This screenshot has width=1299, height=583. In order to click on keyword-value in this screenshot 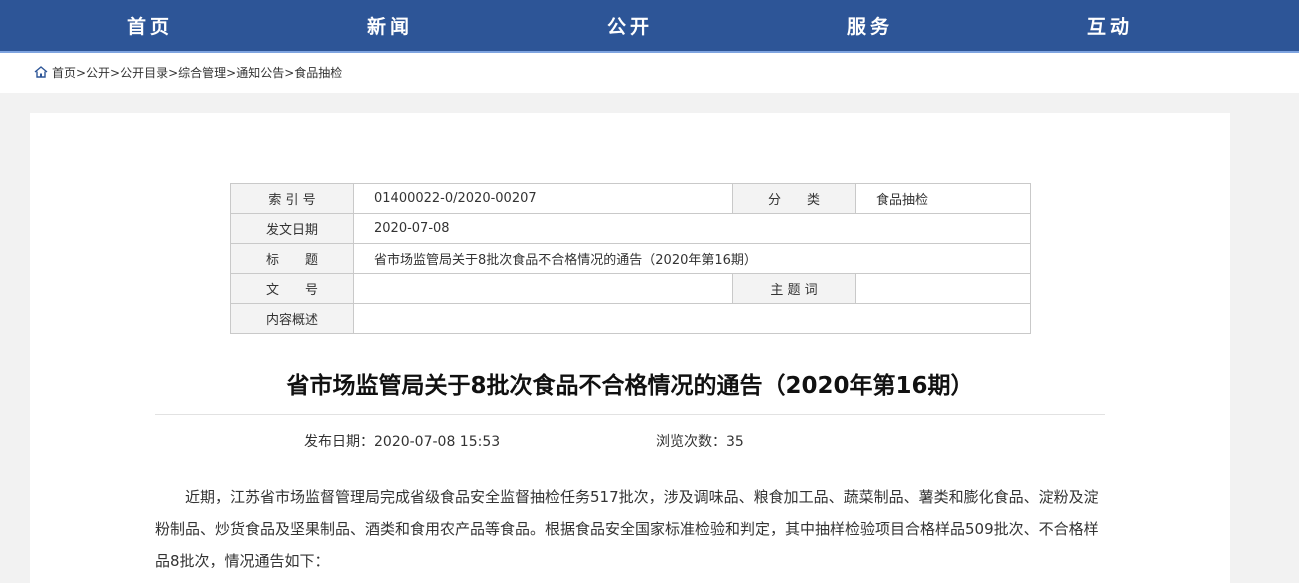, I will do `click(943, 288)`.